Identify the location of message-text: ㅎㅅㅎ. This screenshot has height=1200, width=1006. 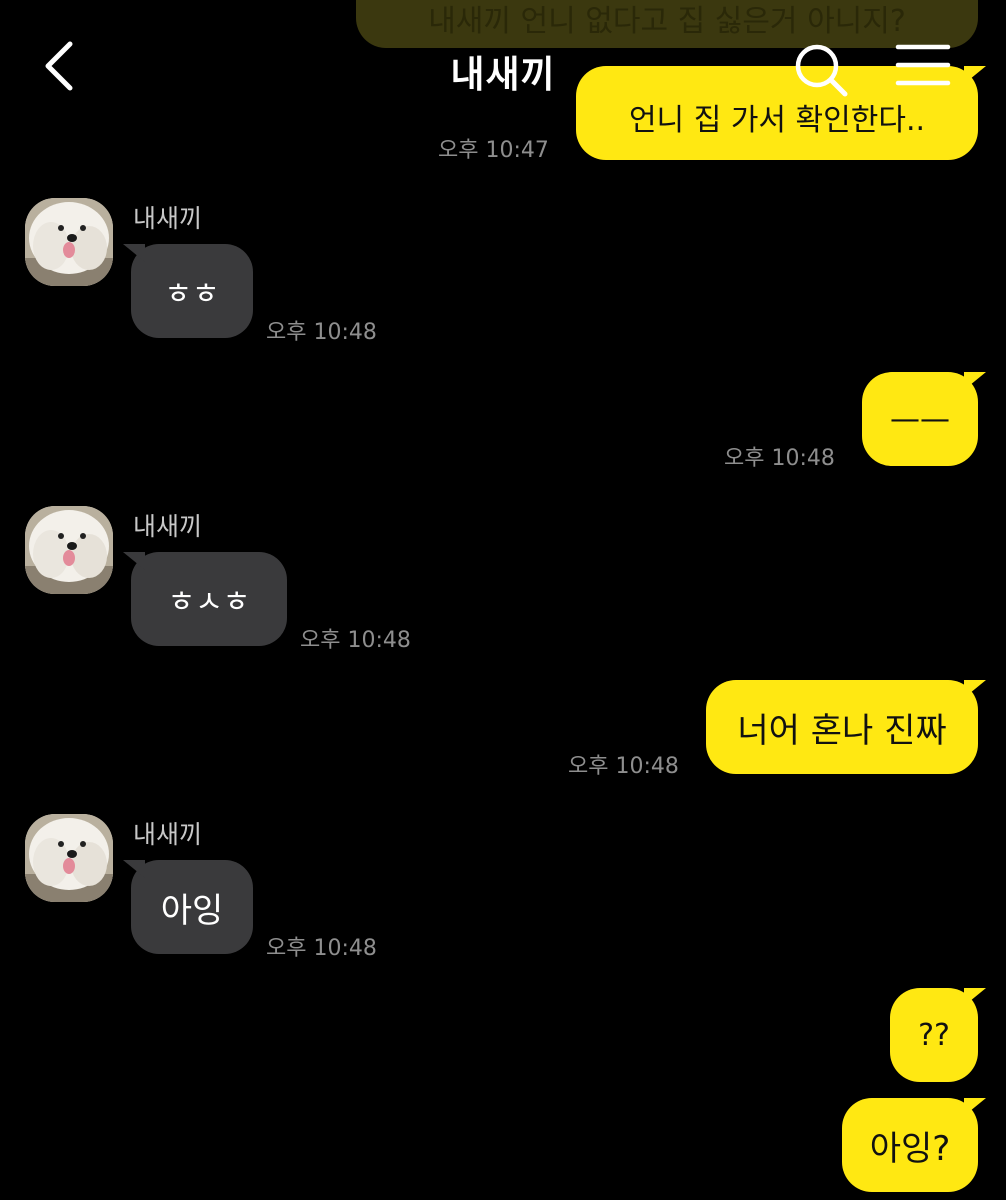
(209, 602).